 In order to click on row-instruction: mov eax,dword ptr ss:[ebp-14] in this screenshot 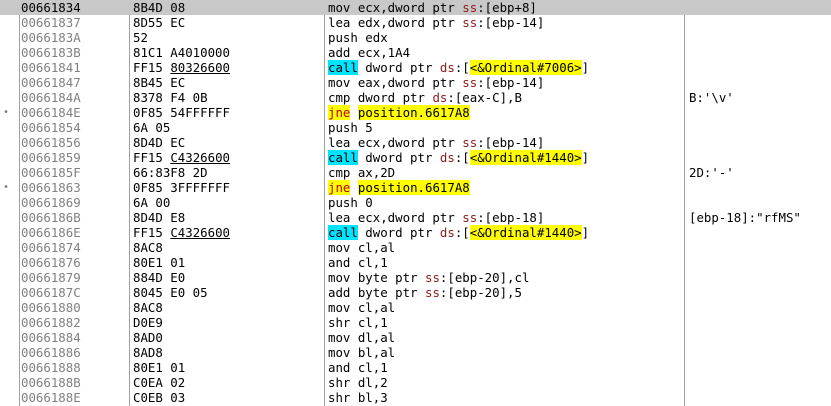, I will do `click(436, 82)`.